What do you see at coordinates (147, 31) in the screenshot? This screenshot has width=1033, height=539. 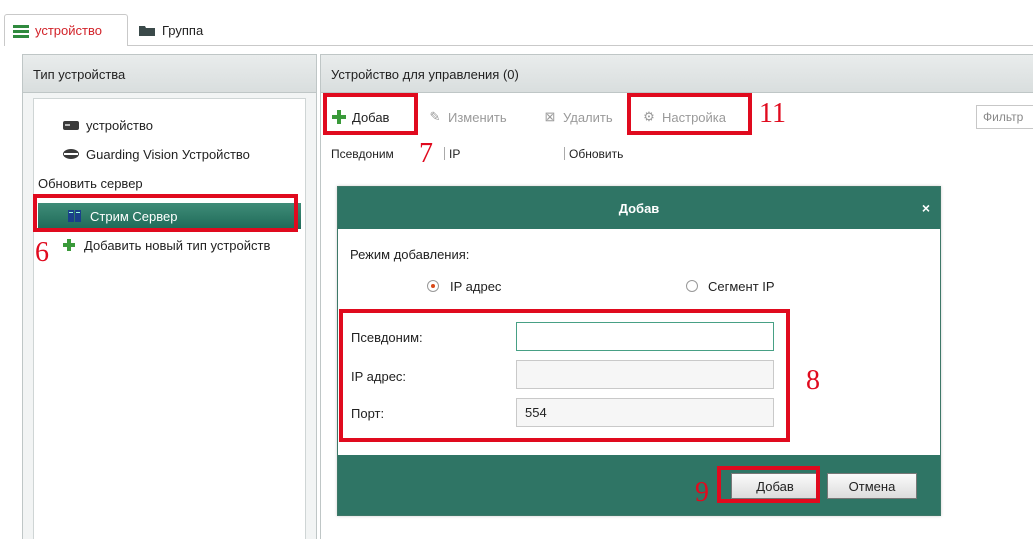 I see `group-icon` at bounding box center [147, 31].